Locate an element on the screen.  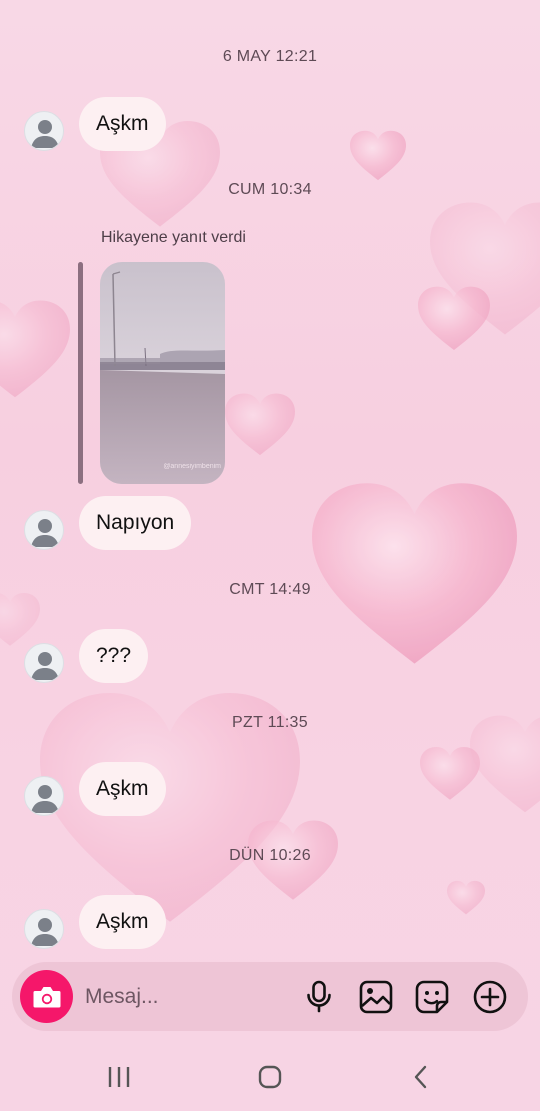
story-reply-label: Hikayene yanıt verdi is located at coordinates (173, 237).